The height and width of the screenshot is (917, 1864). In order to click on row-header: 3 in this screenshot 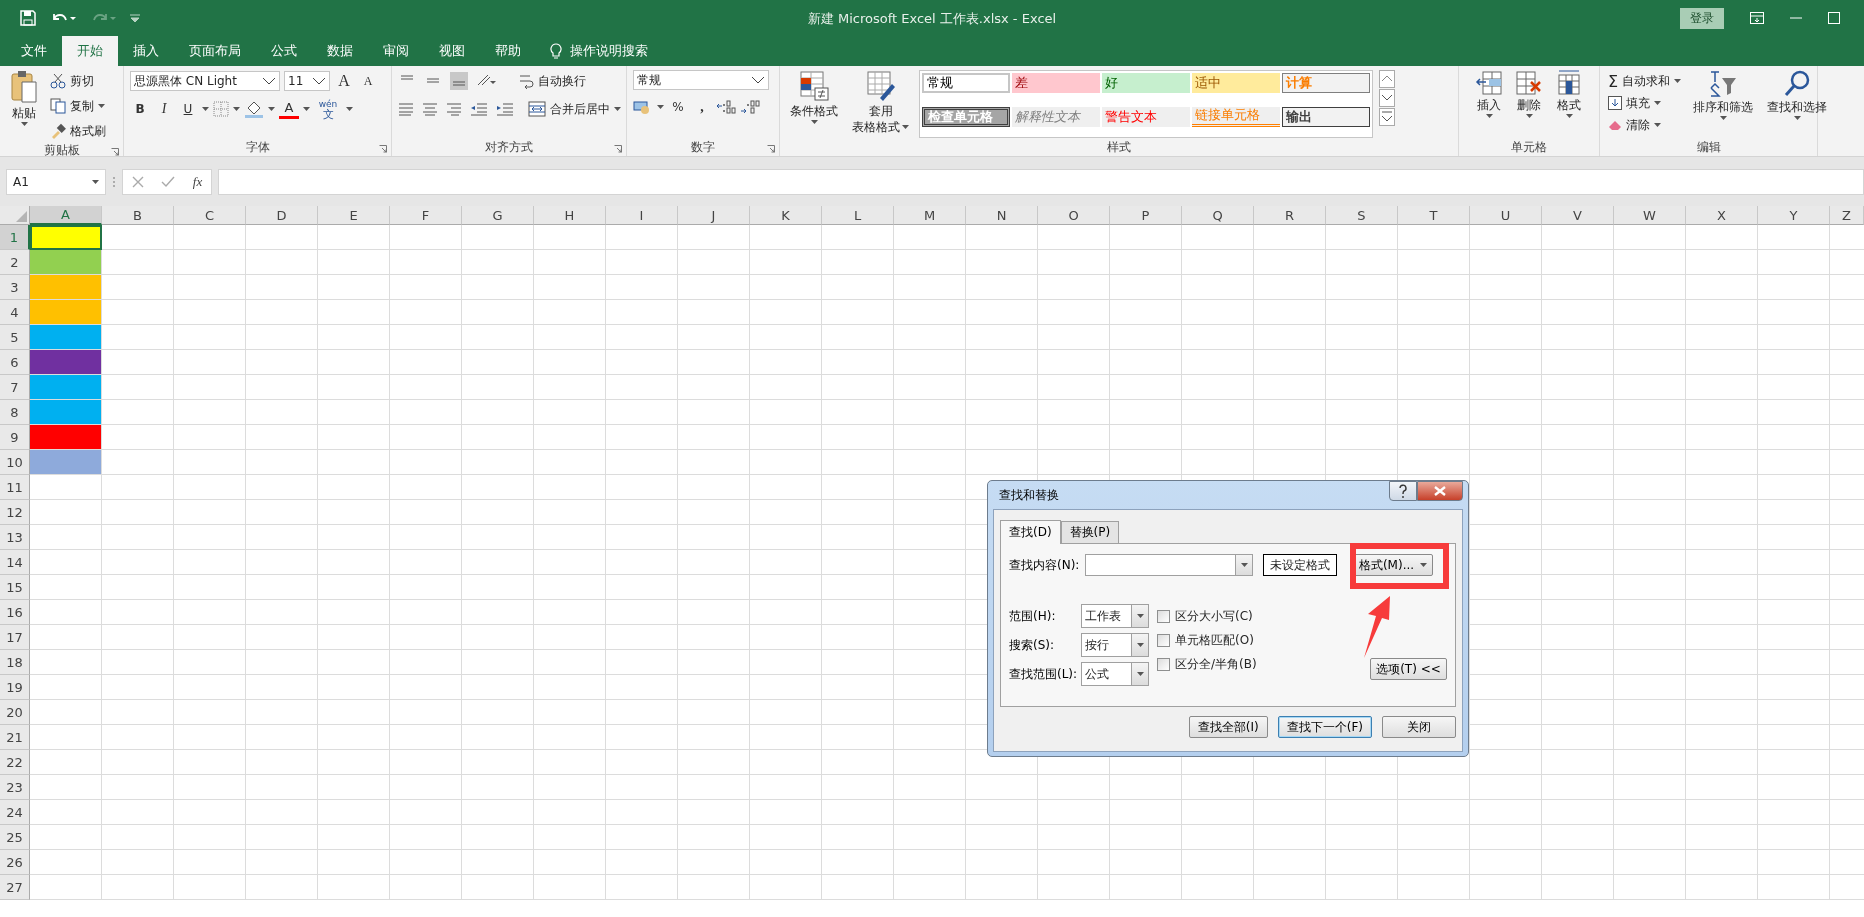, I will do `click(15, 287)`.